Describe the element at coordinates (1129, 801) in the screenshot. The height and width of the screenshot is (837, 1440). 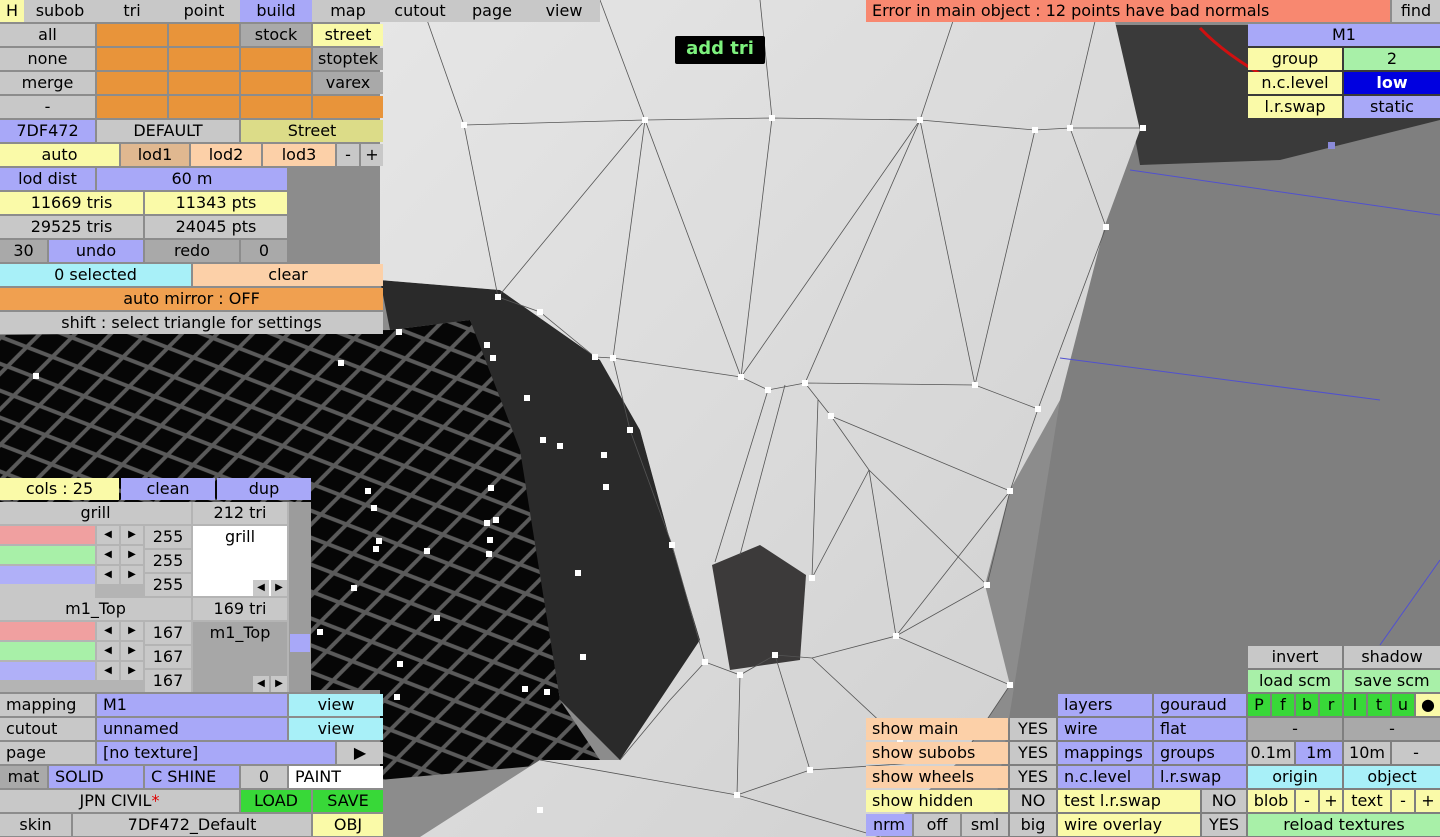
I see `test-lr-swap-label: test l.r.swap` at that location.